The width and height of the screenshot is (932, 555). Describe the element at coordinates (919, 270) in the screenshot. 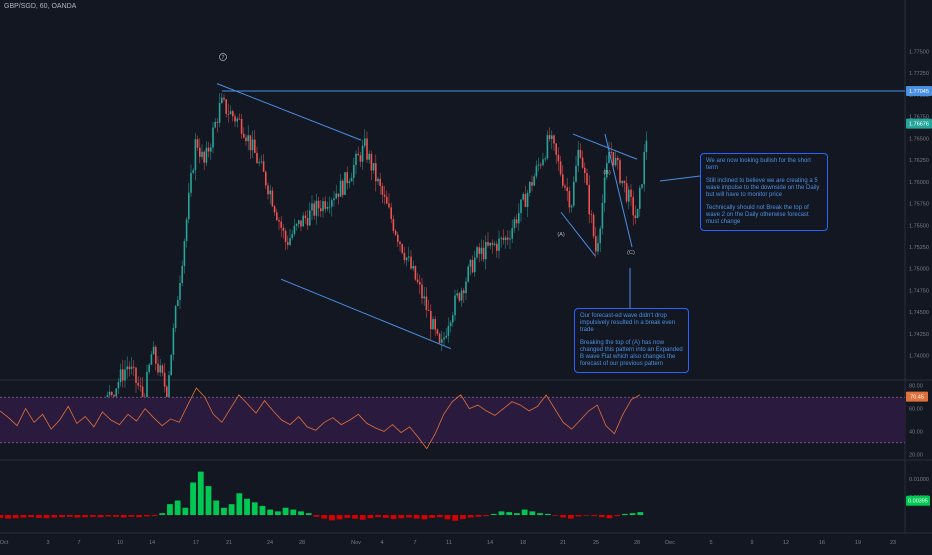

I see `price-tick-label: 1.75000` at that location.